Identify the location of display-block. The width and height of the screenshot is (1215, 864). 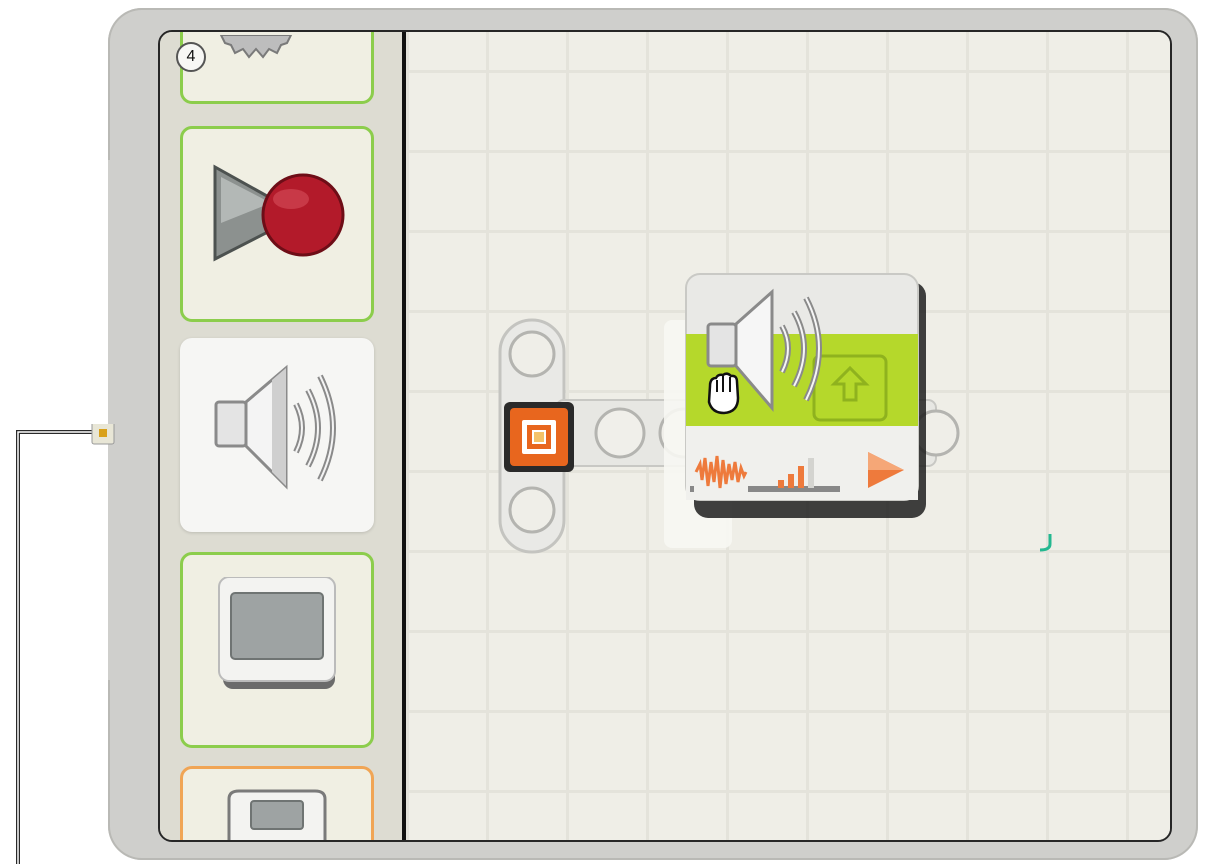
(277, 650).